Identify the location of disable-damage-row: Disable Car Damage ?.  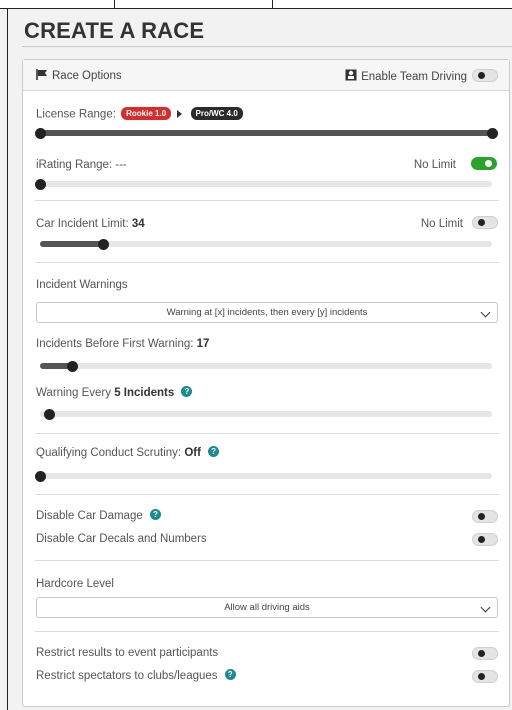
(98, 515).